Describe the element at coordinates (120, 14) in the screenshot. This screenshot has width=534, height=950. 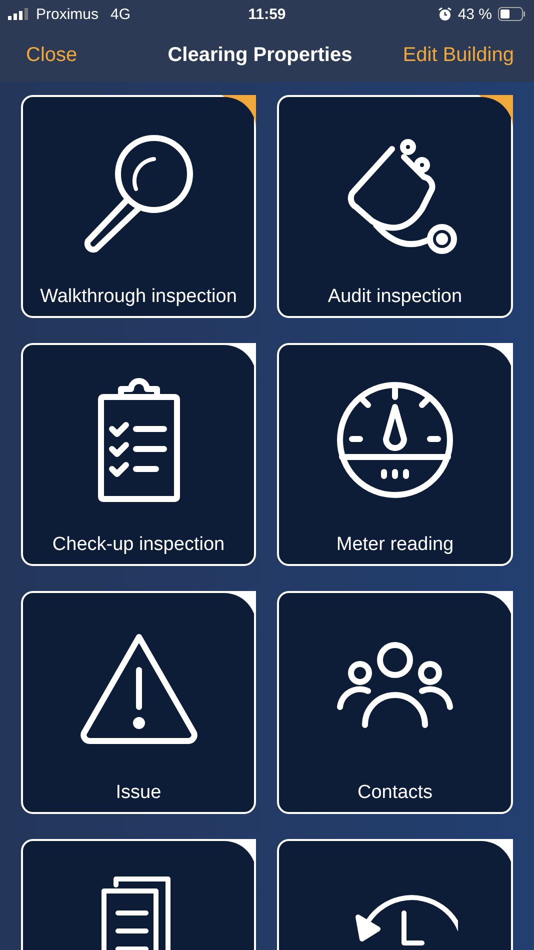
I see `network-type: 4G` at that location.